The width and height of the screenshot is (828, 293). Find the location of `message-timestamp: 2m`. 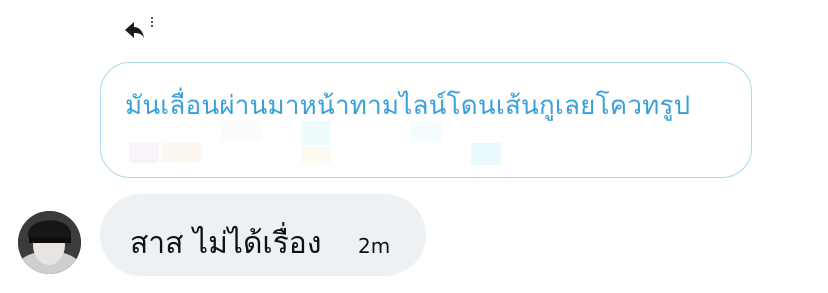

message-timestamp: 2m is located at coordinates (374, 246).